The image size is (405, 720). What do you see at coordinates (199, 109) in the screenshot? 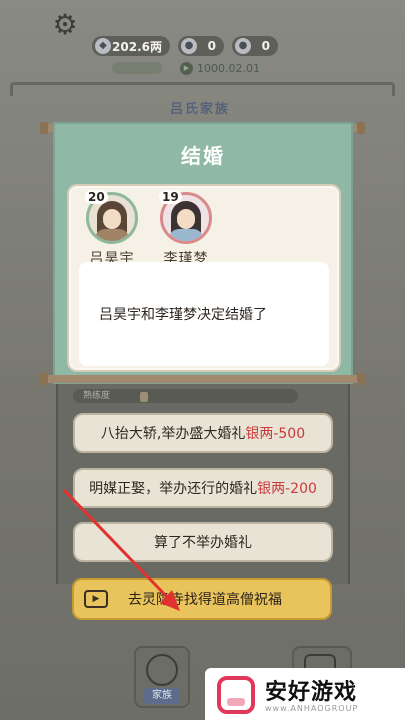
I see `family-title: 吕氏家族` at bounding box center [199, 109].